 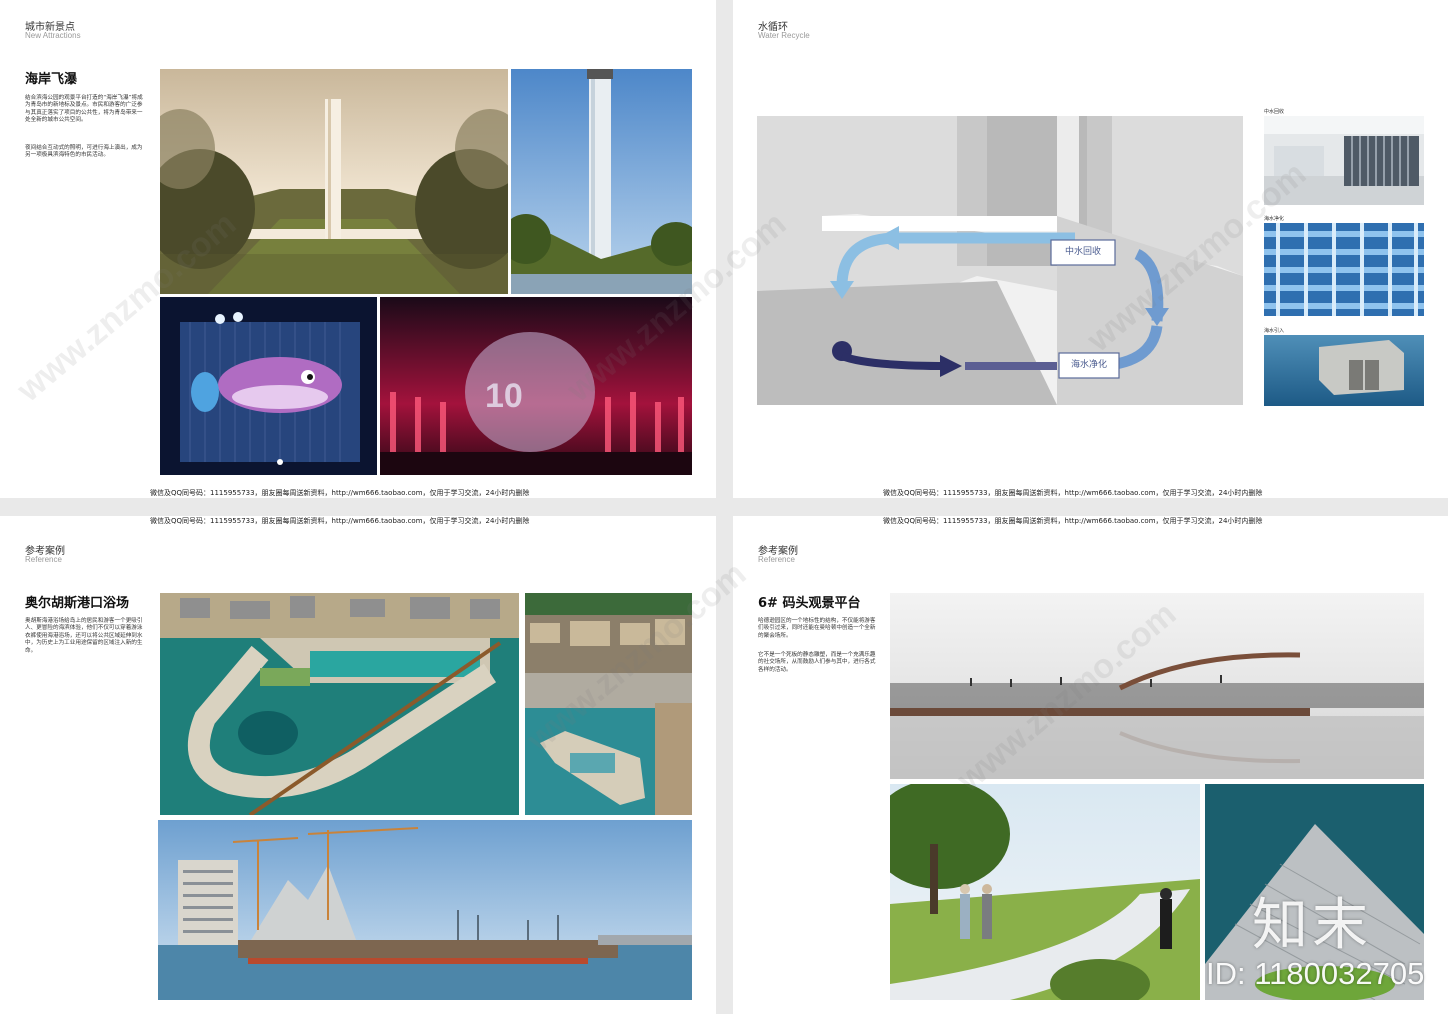 I want to click on photo-waterfront-panorama, so click(x=425, y=910).